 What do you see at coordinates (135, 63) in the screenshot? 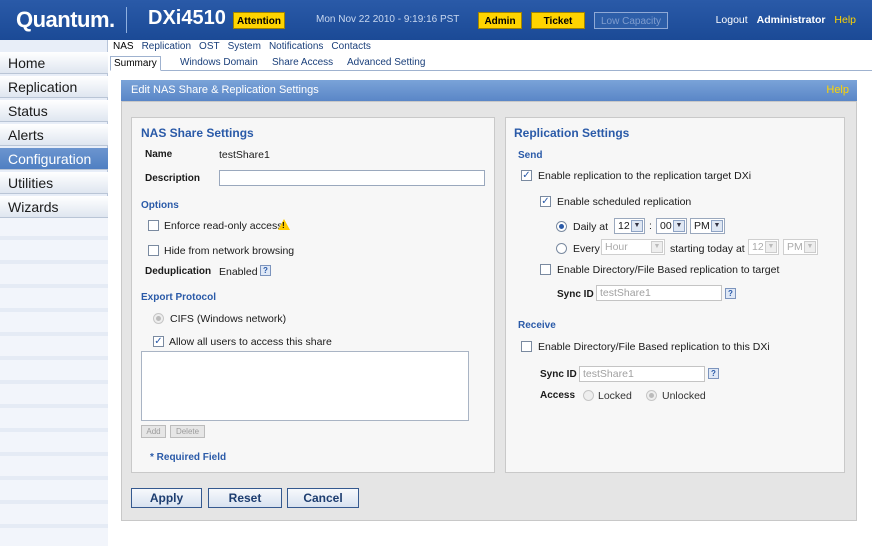
I see `tab-summary: Summary` at bounding box center [135, 63].